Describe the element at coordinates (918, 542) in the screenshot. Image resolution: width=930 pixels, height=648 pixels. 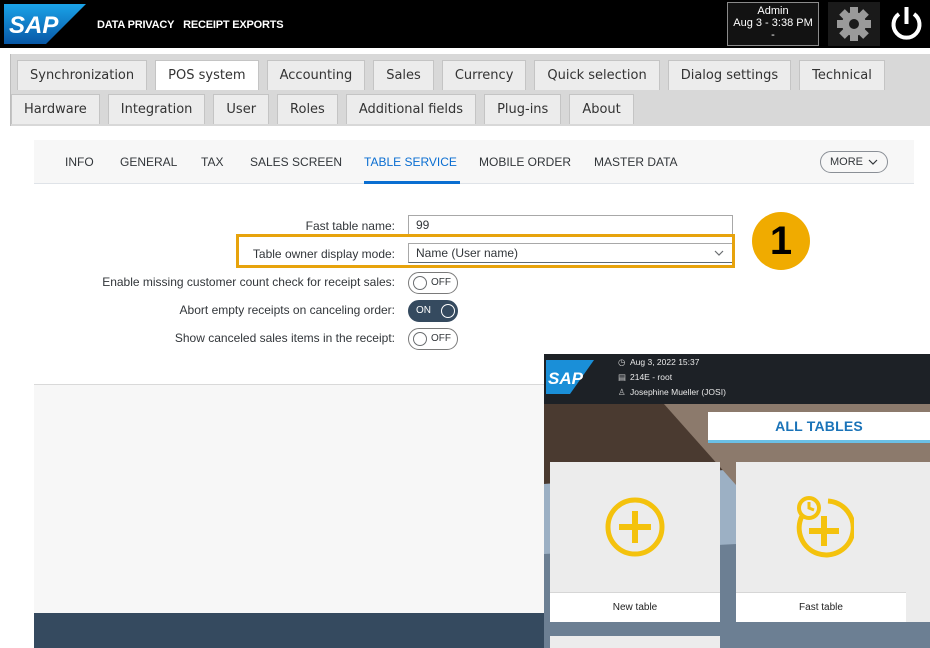
I see `next-tile-partial` at that location.